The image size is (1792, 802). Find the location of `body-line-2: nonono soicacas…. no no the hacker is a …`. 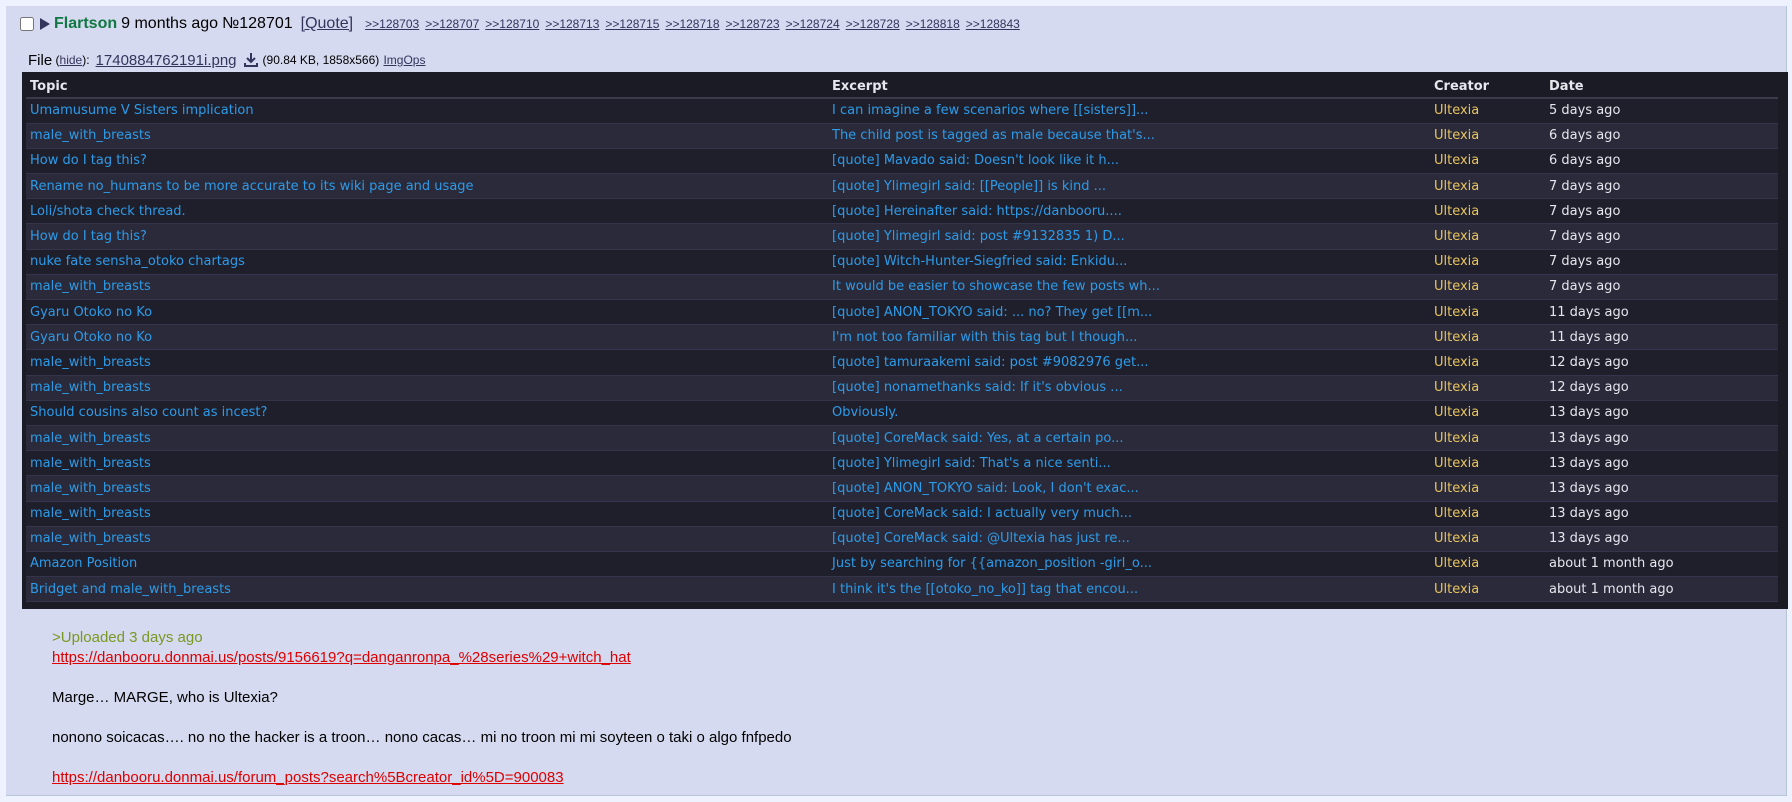

body-line-2: nonono soicacas…. no no the hacker is a … is located at coordinates (422, 737).